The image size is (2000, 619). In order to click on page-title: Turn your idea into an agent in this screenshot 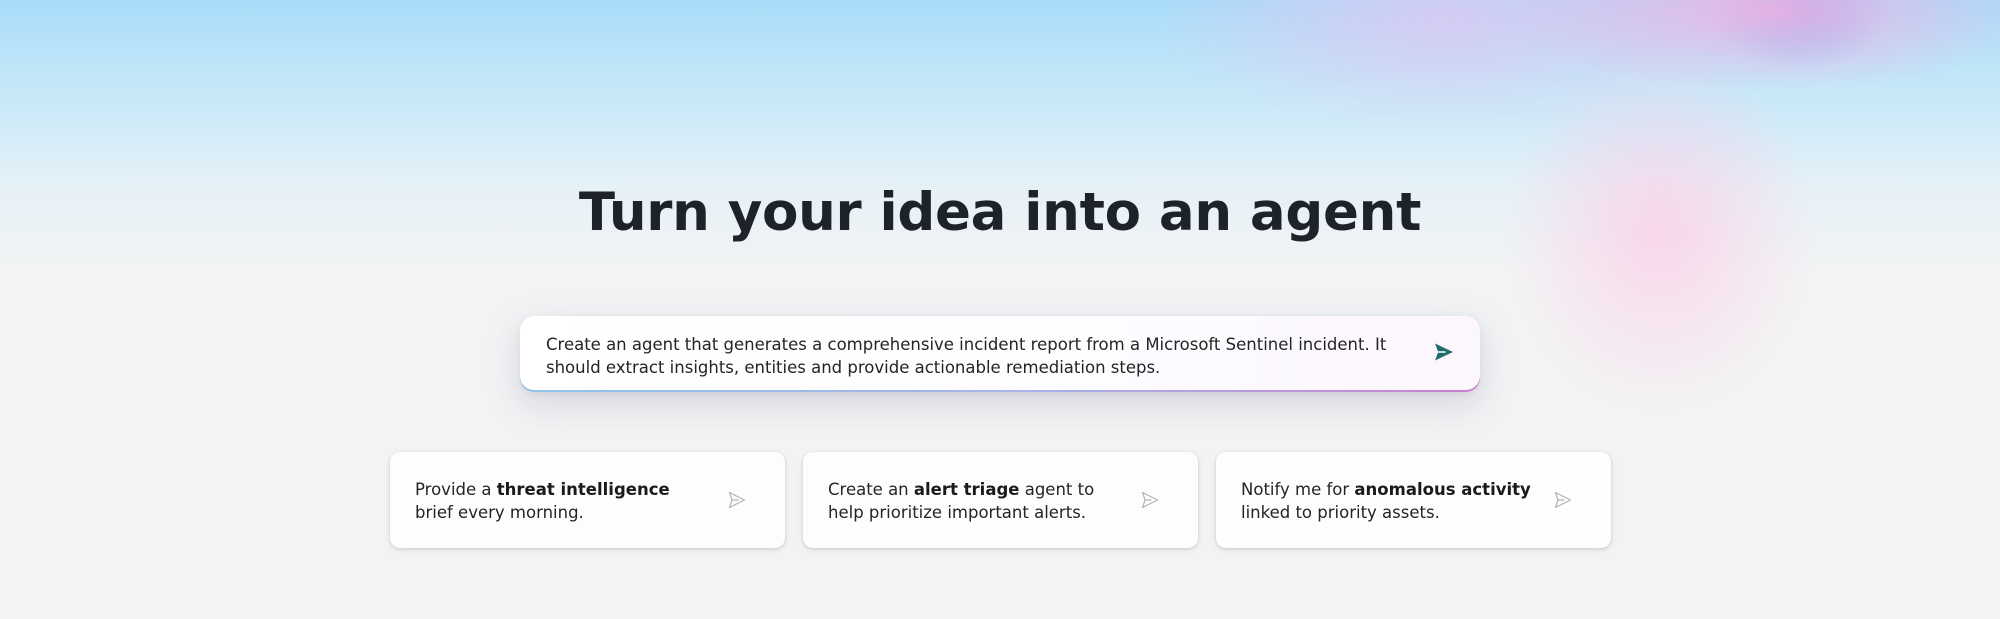, I will do `click(1000, 212)`.